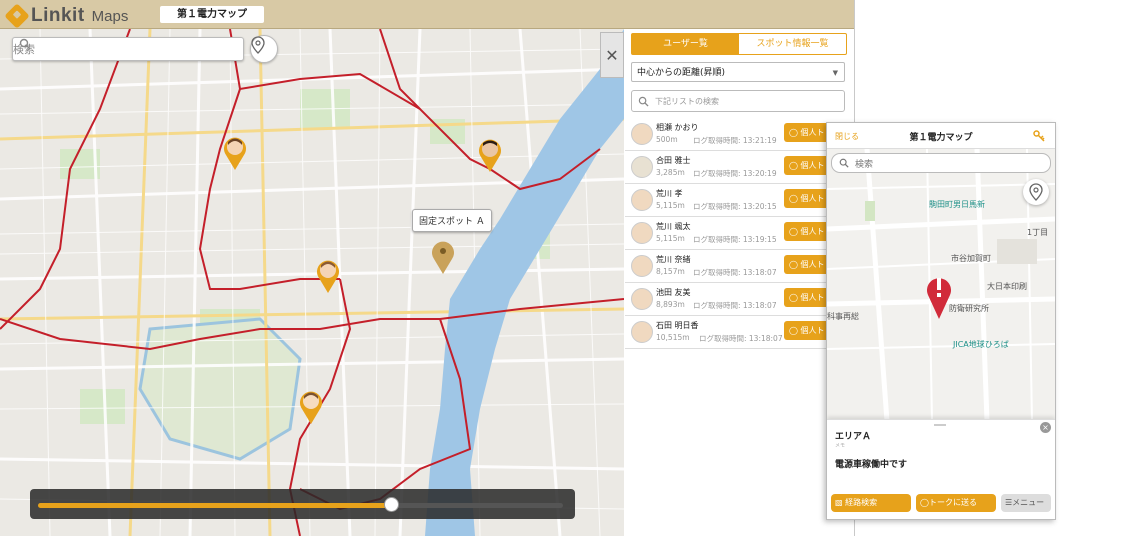 Image resolution: width=1126 pixels, height=536 pixels. Describe the element at coordinates (443, 257) in the screenshot. I see `fixed-spot-marker` at that location.